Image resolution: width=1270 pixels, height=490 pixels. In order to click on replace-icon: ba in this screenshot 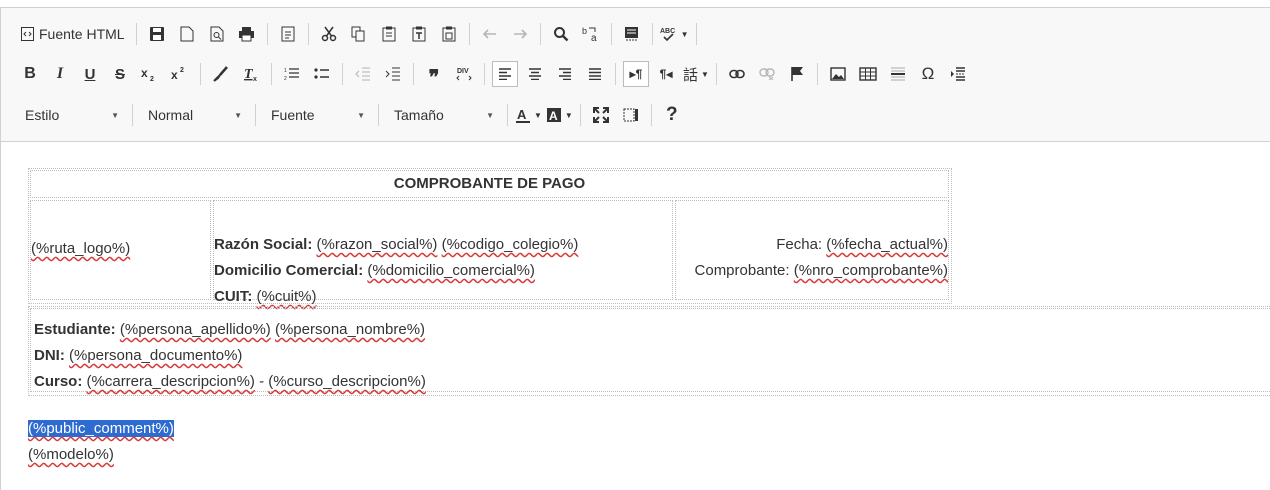, I will do `click(591, 34)`.